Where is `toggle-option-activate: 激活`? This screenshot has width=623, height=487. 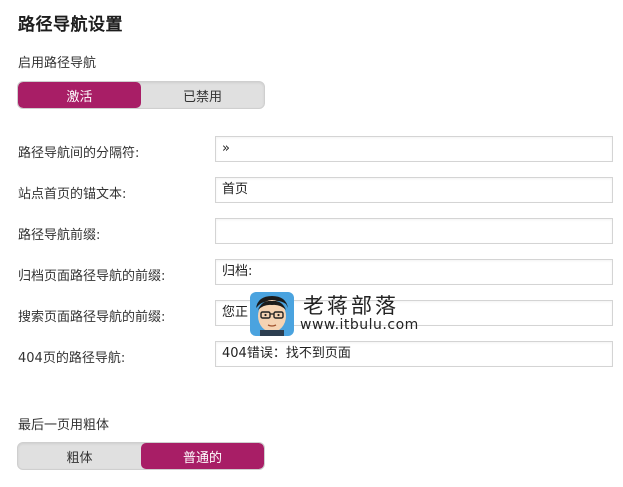
toggle-option-activate: 激活 is located at coordinates (79, 95).